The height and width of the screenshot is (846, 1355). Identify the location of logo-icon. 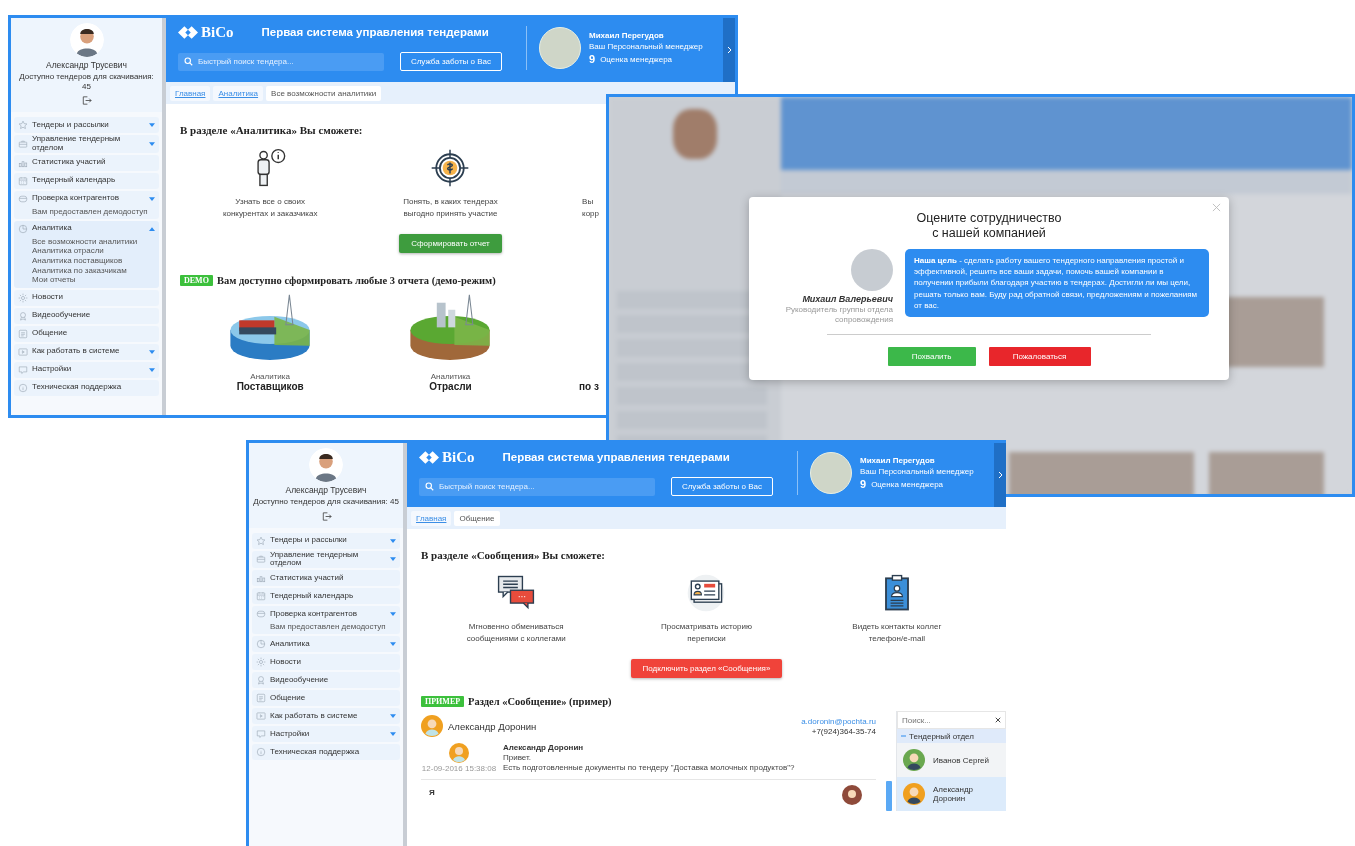
(188, 32).